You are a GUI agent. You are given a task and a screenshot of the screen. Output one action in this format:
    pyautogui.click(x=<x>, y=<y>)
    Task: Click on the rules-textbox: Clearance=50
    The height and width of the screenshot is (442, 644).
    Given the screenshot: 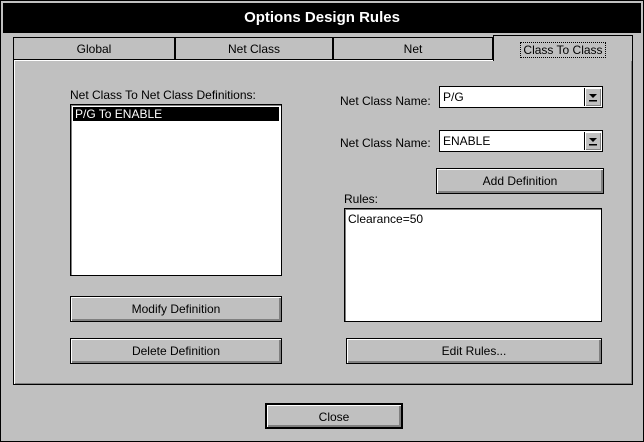 What is the action you would take?
    pyautogui.click(x=473, y=265)
    